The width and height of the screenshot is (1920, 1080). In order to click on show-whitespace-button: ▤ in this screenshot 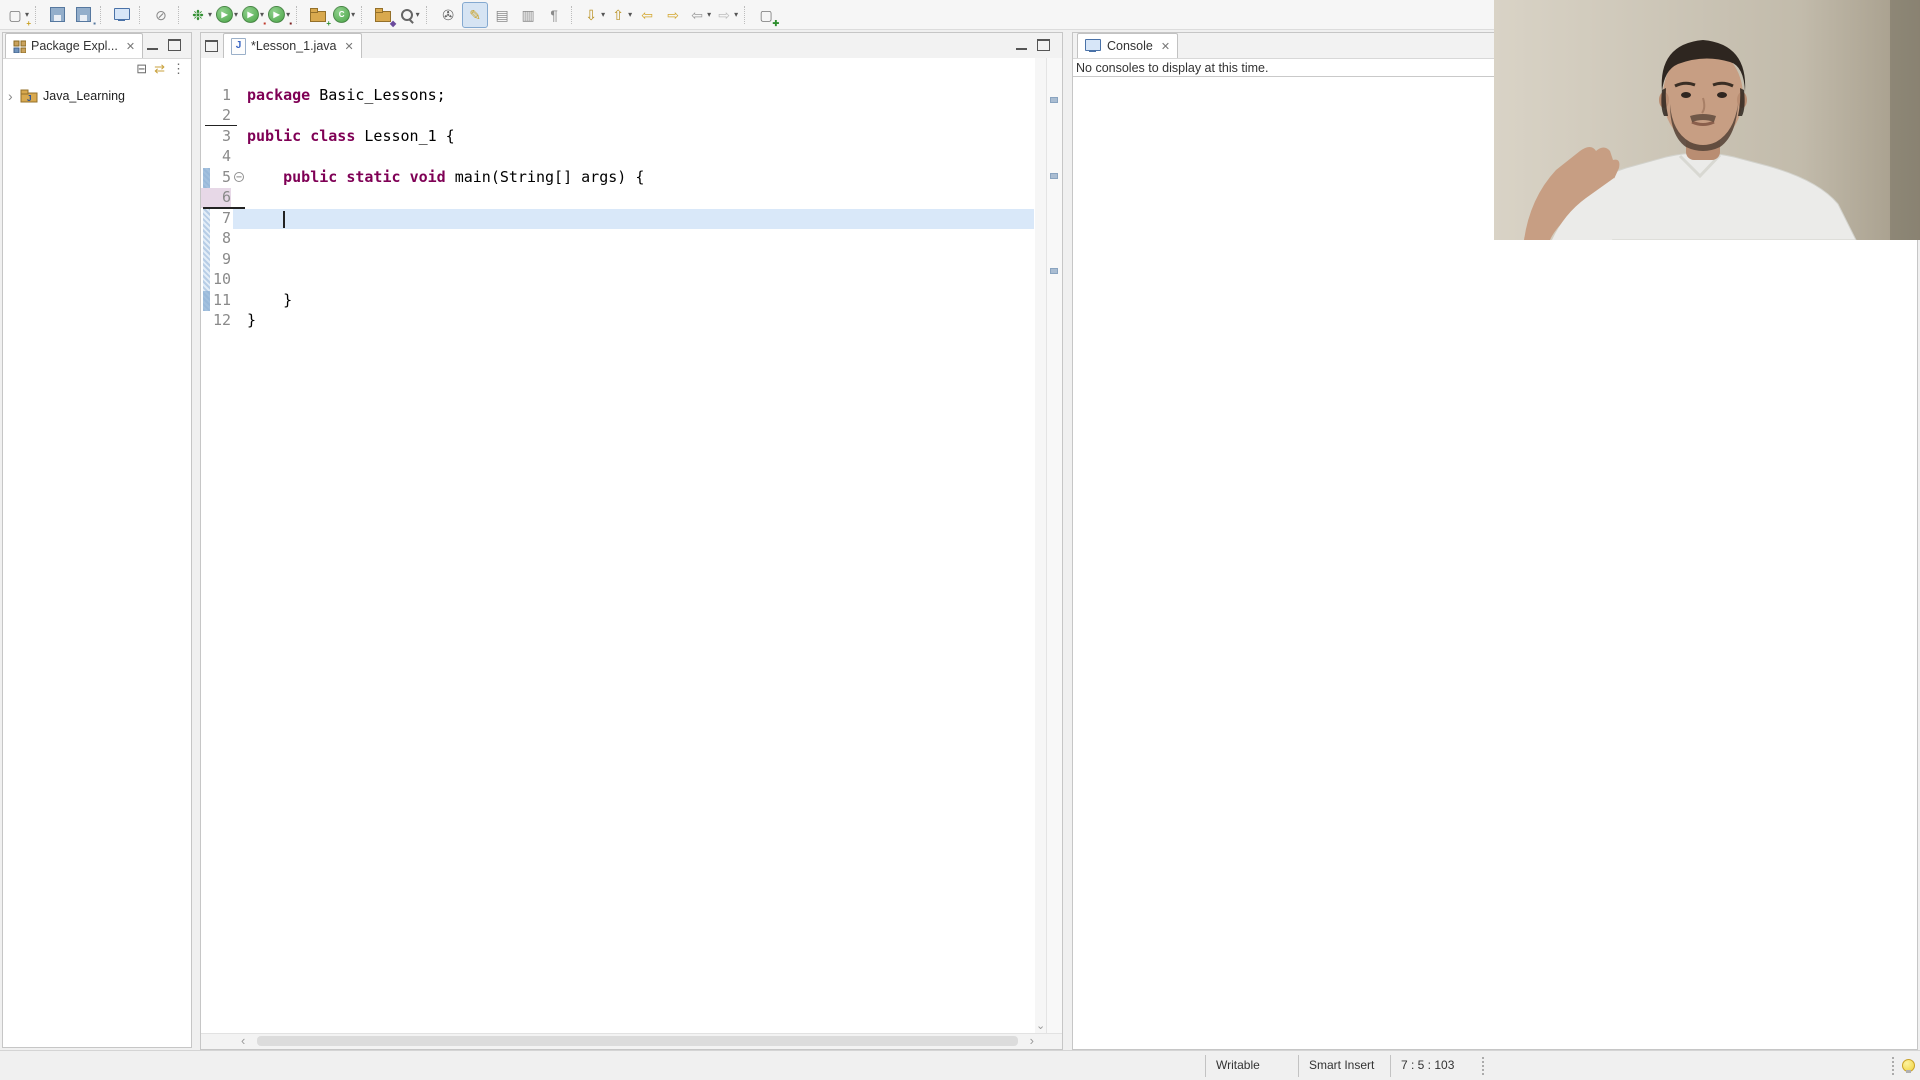, I will do `click(502, 15)`.